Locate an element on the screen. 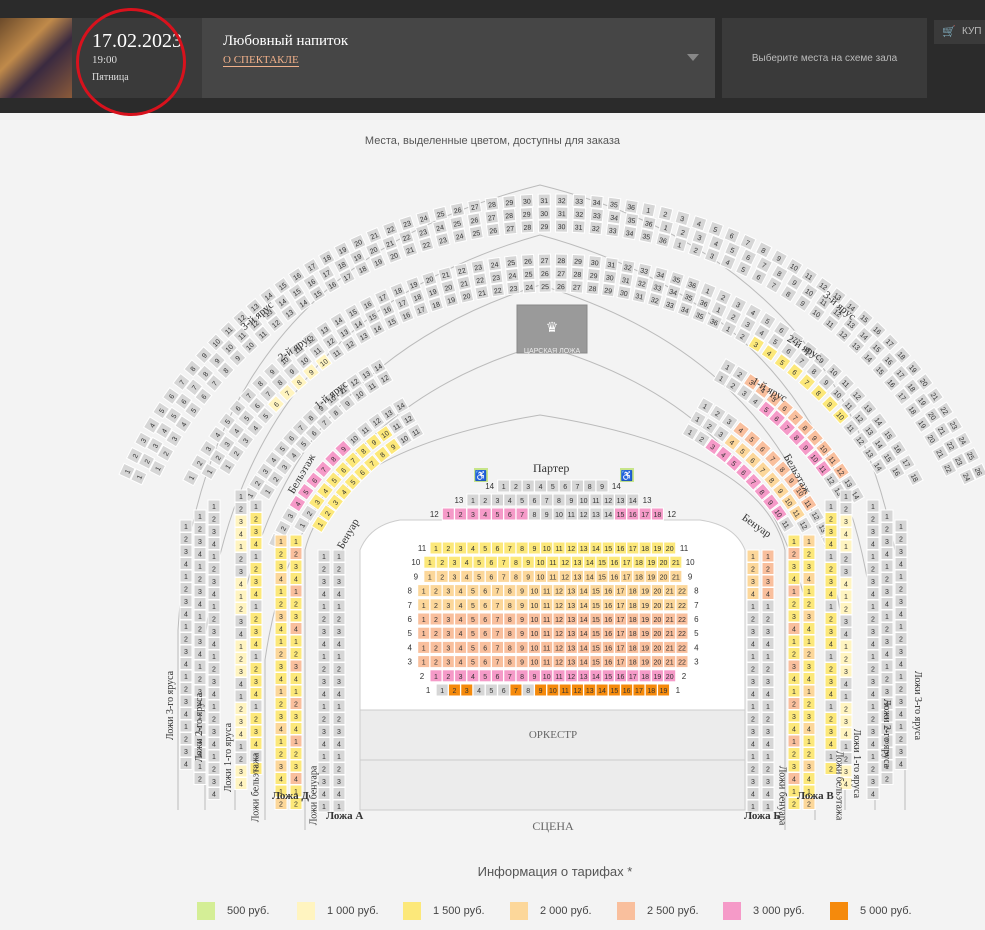 This screenshot has width=985, height=930. seat: 9 is located at coordinates (522, 633).